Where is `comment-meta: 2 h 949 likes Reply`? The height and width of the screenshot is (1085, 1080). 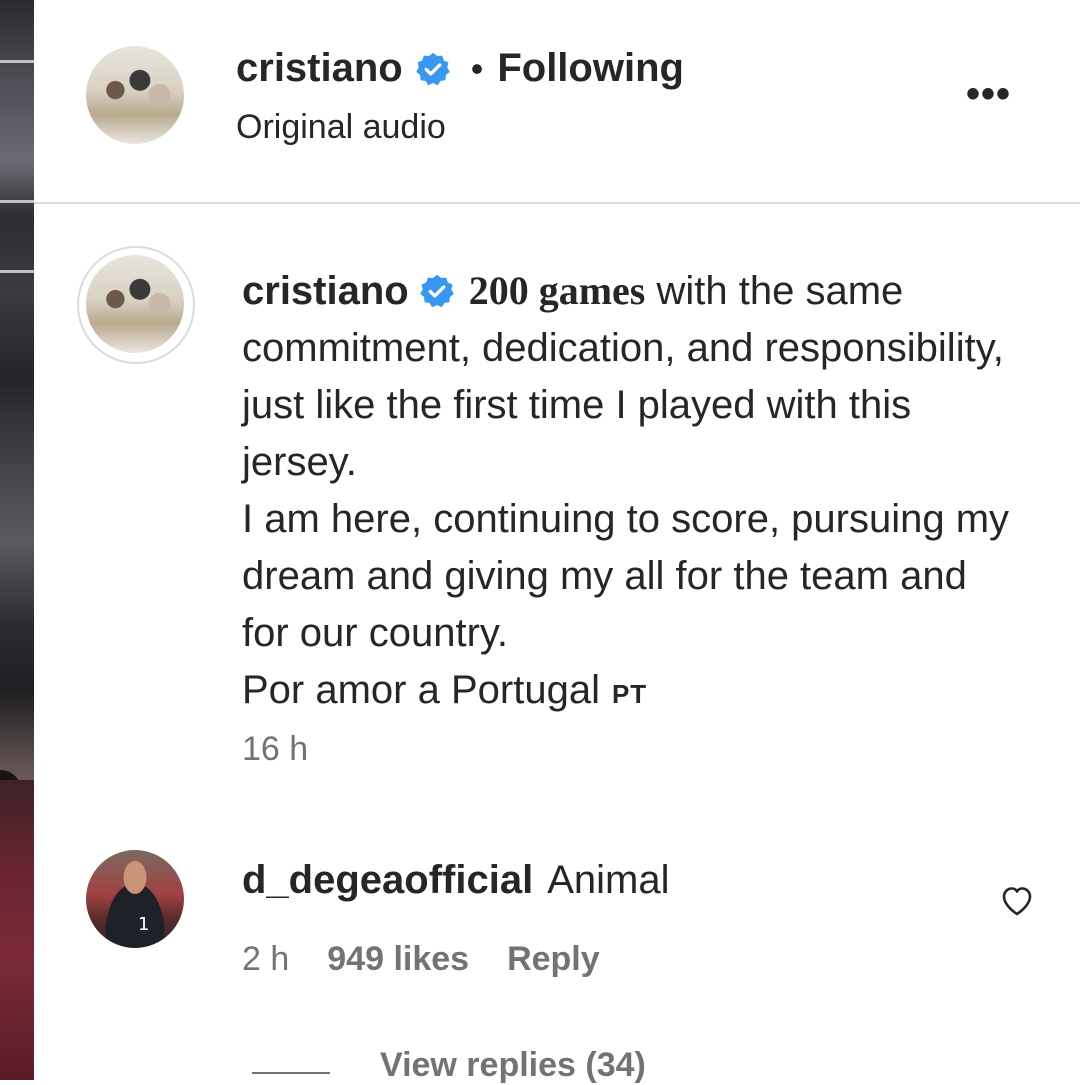 comment-meta: 2 h 949 likes Reply is located at coordinates (421, 959).